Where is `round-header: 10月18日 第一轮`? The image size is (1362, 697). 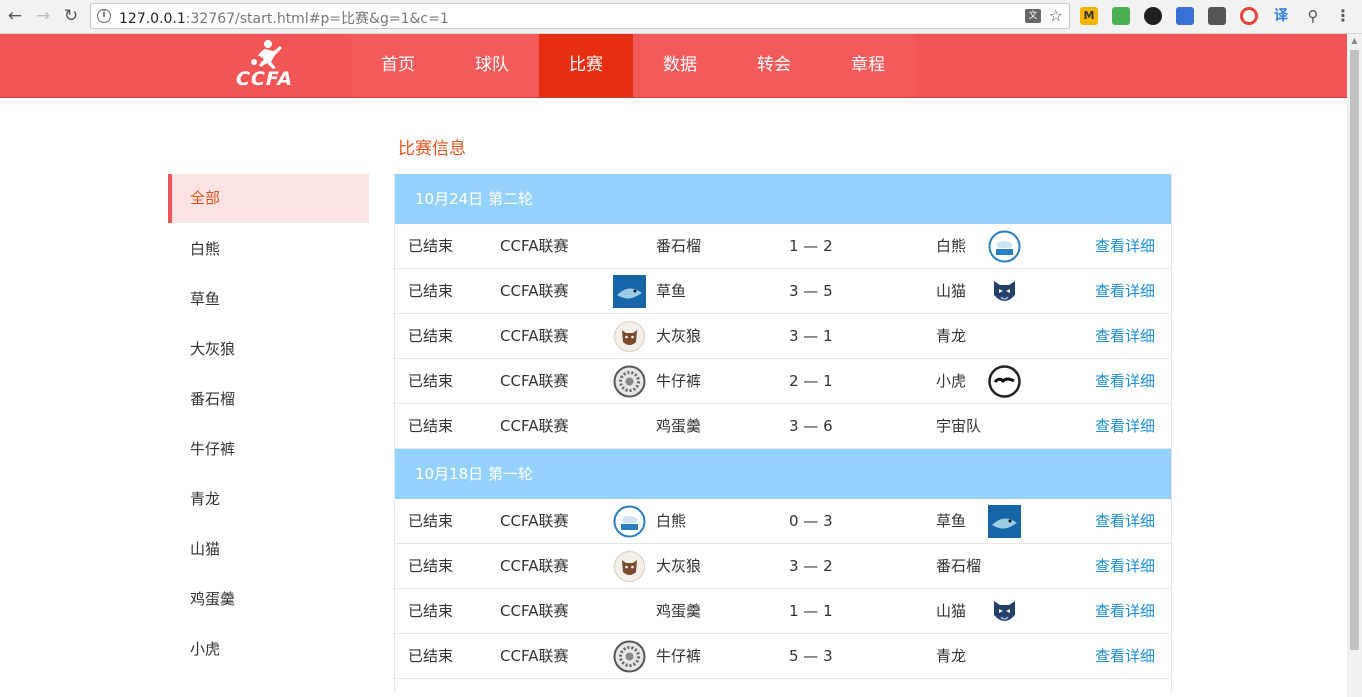
round-header: 10月18日 第一轮 is located at coordinates (783, 474).